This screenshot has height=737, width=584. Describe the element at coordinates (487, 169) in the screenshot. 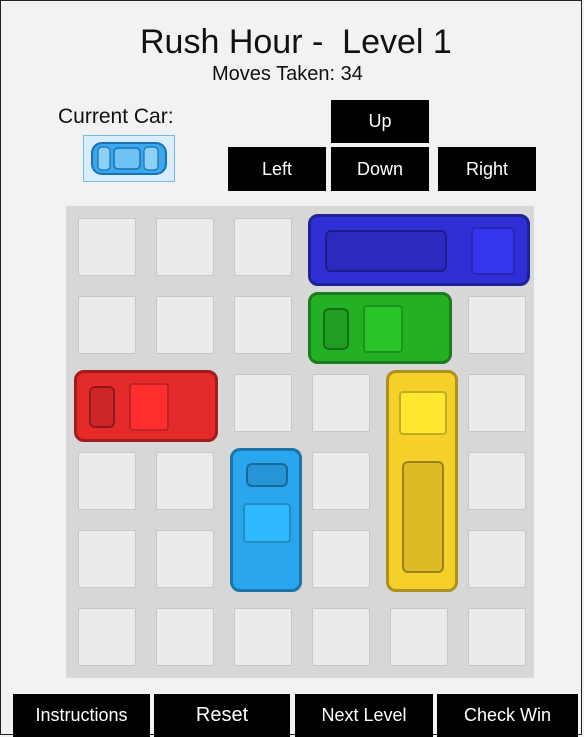

I see `right-button: Right` at that location.